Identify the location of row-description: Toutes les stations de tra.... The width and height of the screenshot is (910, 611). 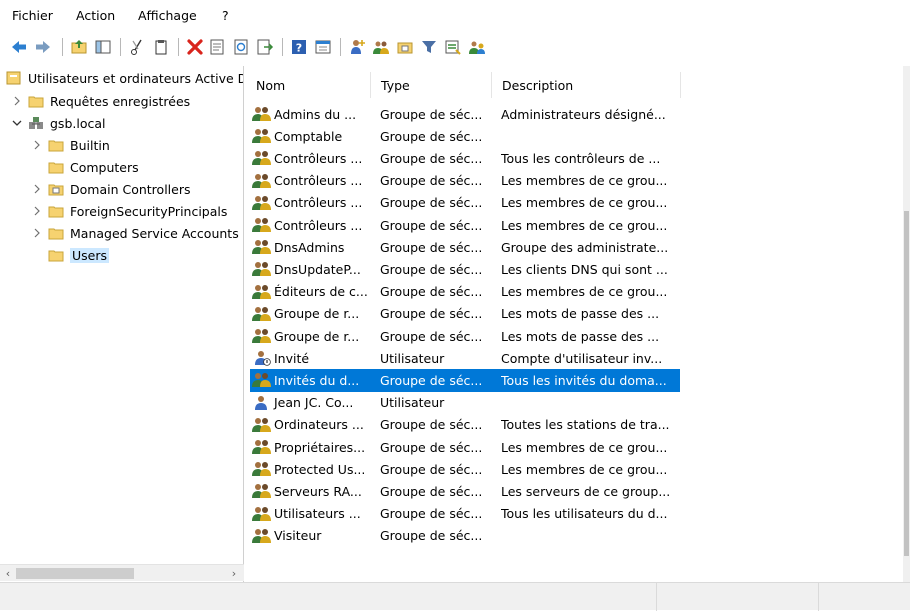
(585, 425).